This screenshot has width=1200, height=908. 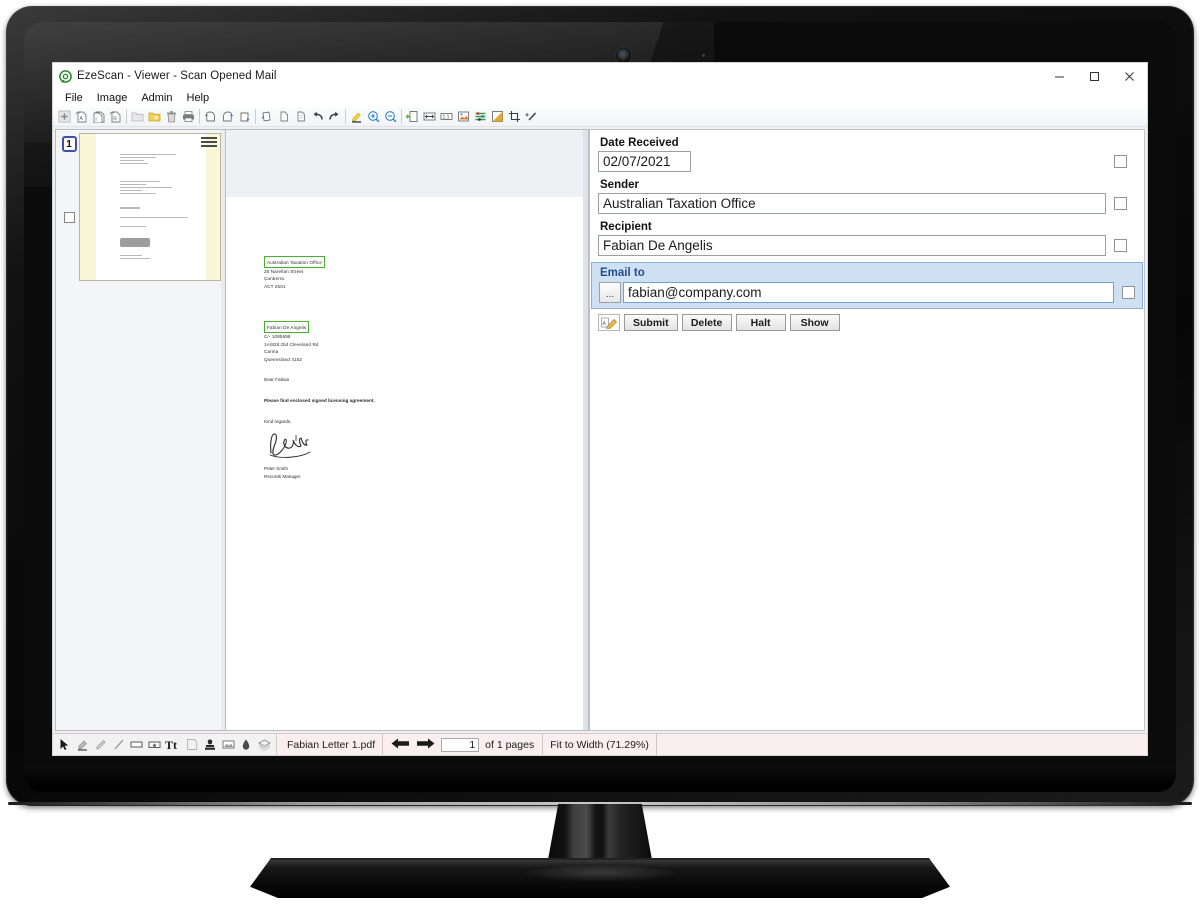 What do you see at coordinates (277, 336) in the screenshot?
I see `recipient-line-1: C/- 1085699` at bounding box center [277, 336].